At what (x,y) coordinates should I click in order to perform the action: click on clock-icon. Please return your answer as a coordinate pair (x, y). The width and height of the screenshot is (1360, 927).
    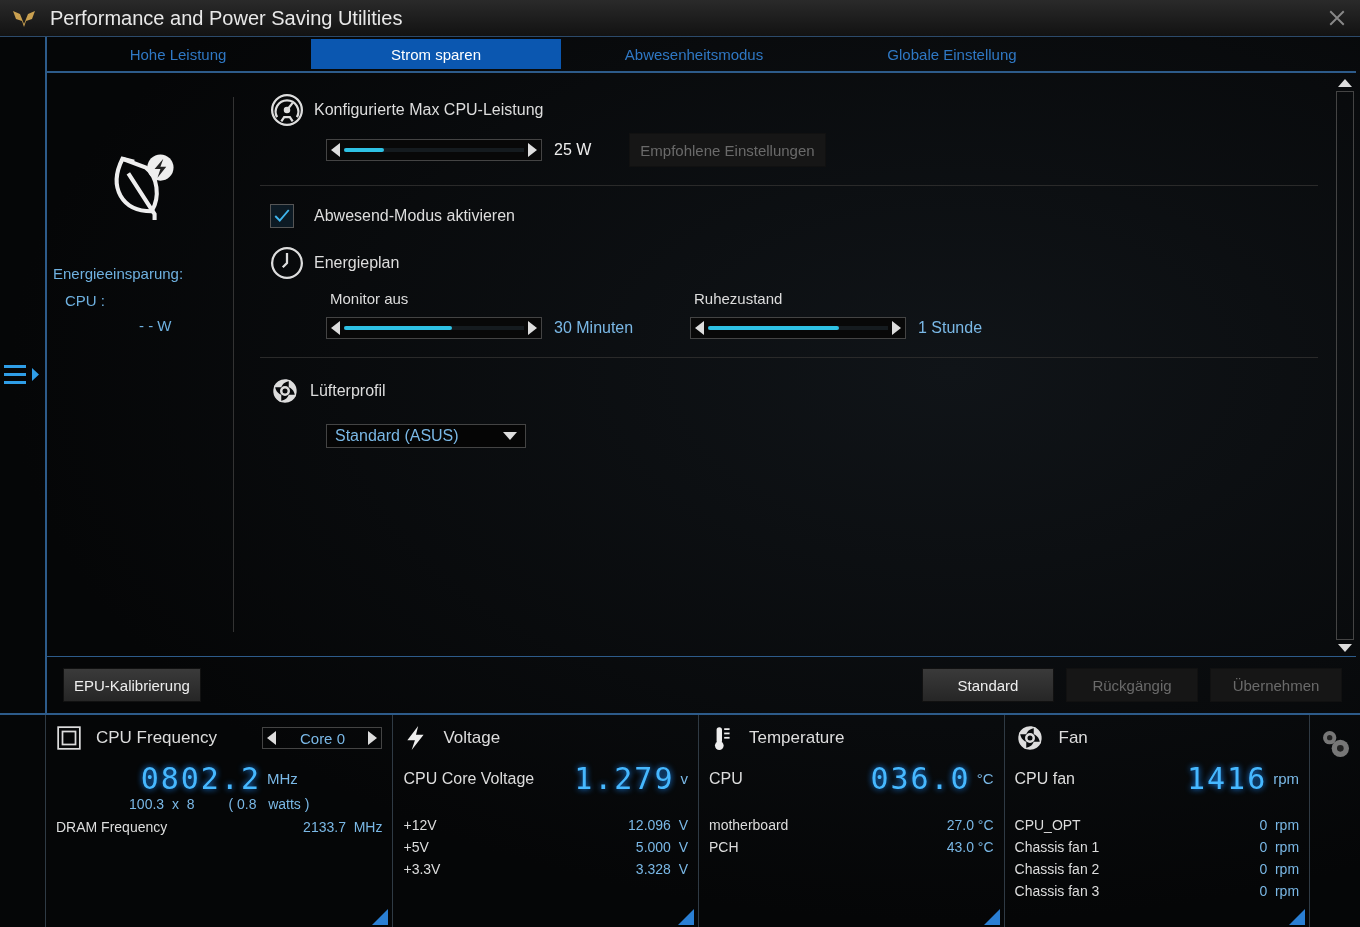
    Looking at the image, I should click on (287, 263).